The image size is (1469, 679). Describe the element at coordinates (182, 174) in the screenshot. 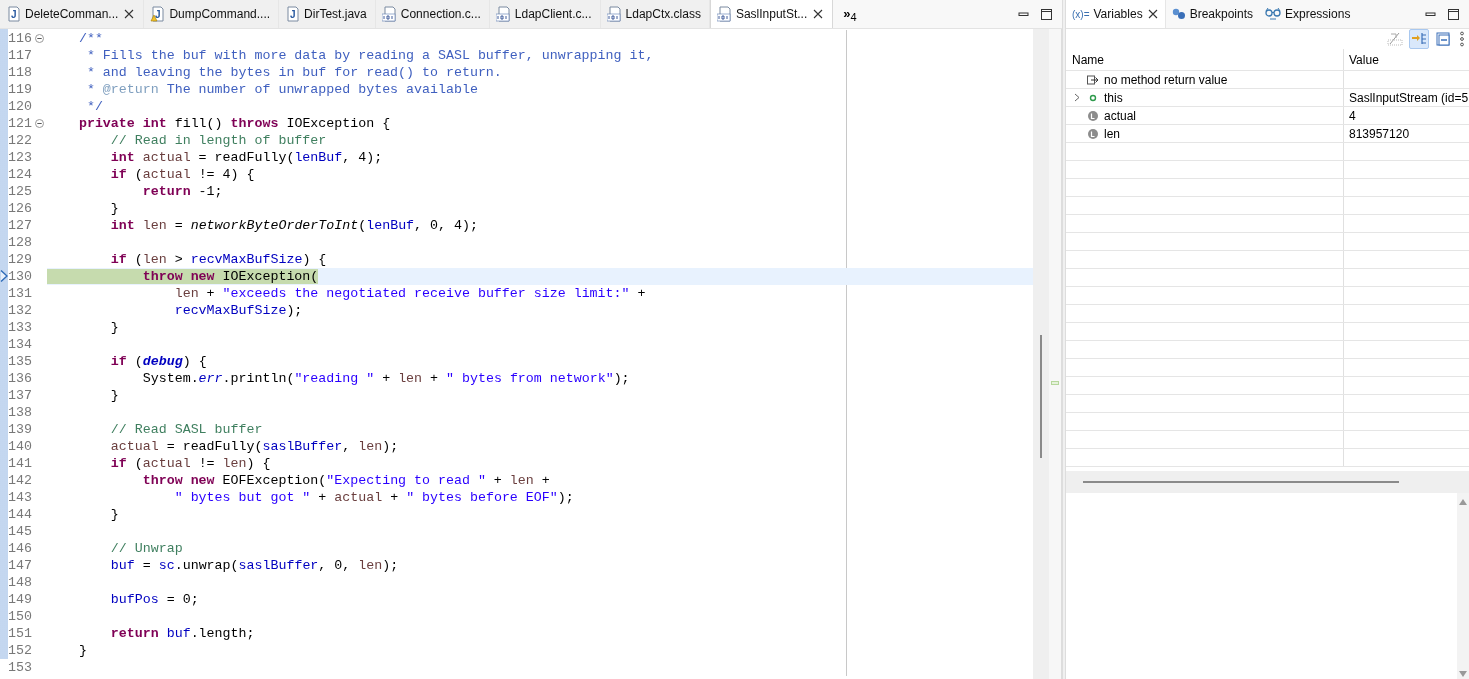

I see `code-line: if (actual != 4) {` at that location.